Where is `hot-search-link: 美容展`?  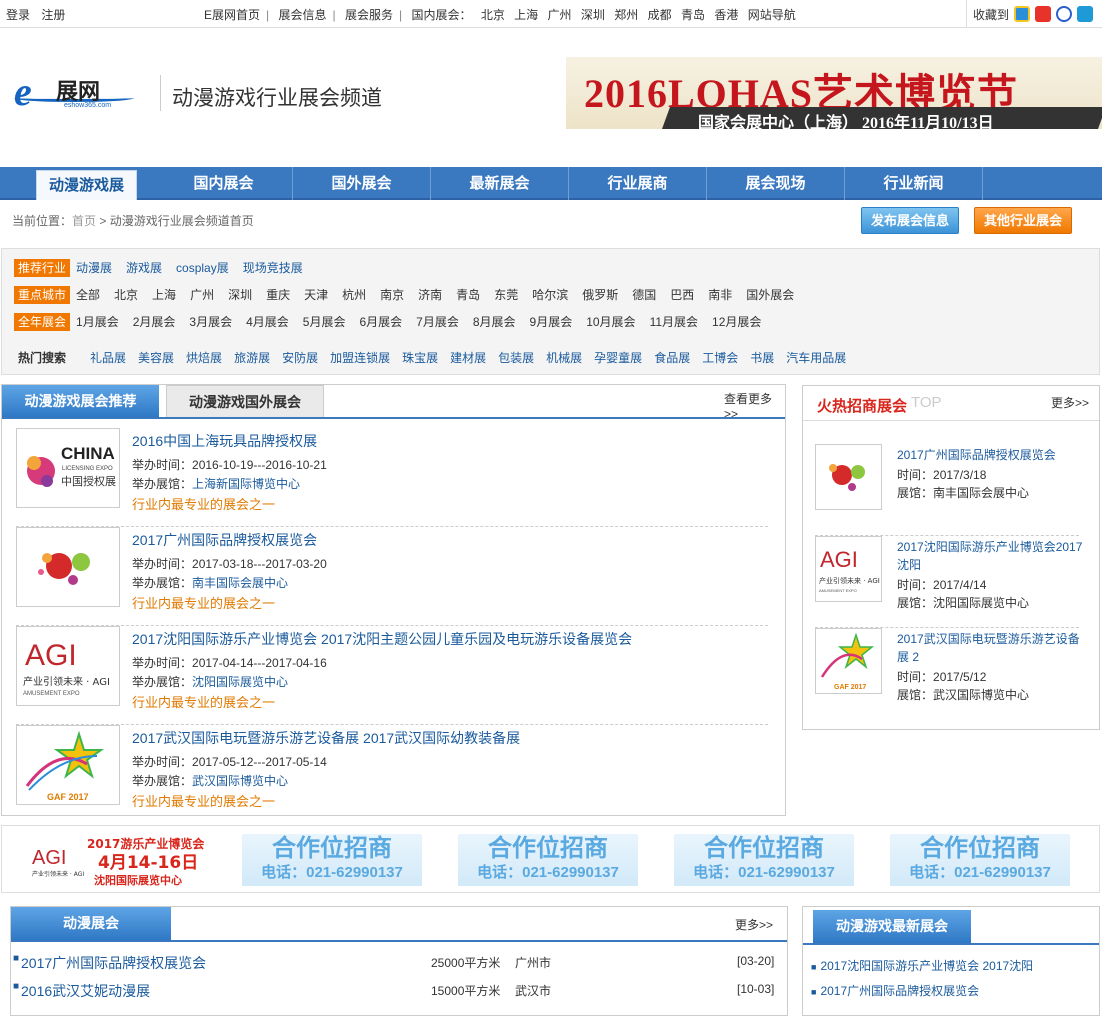 hot-search-link: 美容展 is located at coordinates (156, 358).